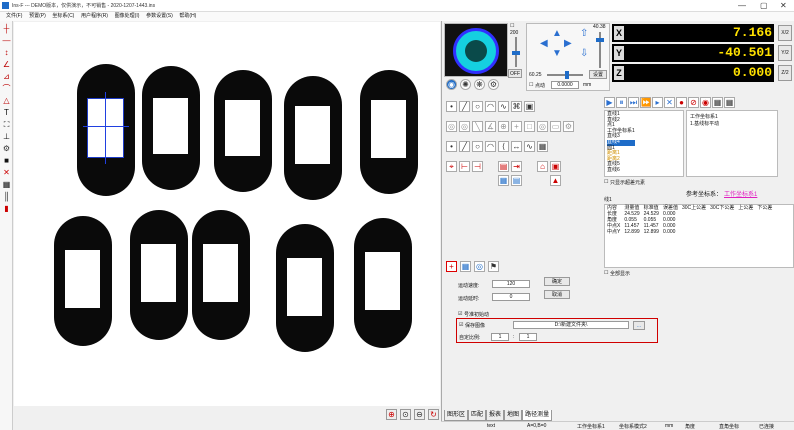 This screenshot has width=794, height=430. I want to click on light-bottom-icon: ❋, so click(479, 84).